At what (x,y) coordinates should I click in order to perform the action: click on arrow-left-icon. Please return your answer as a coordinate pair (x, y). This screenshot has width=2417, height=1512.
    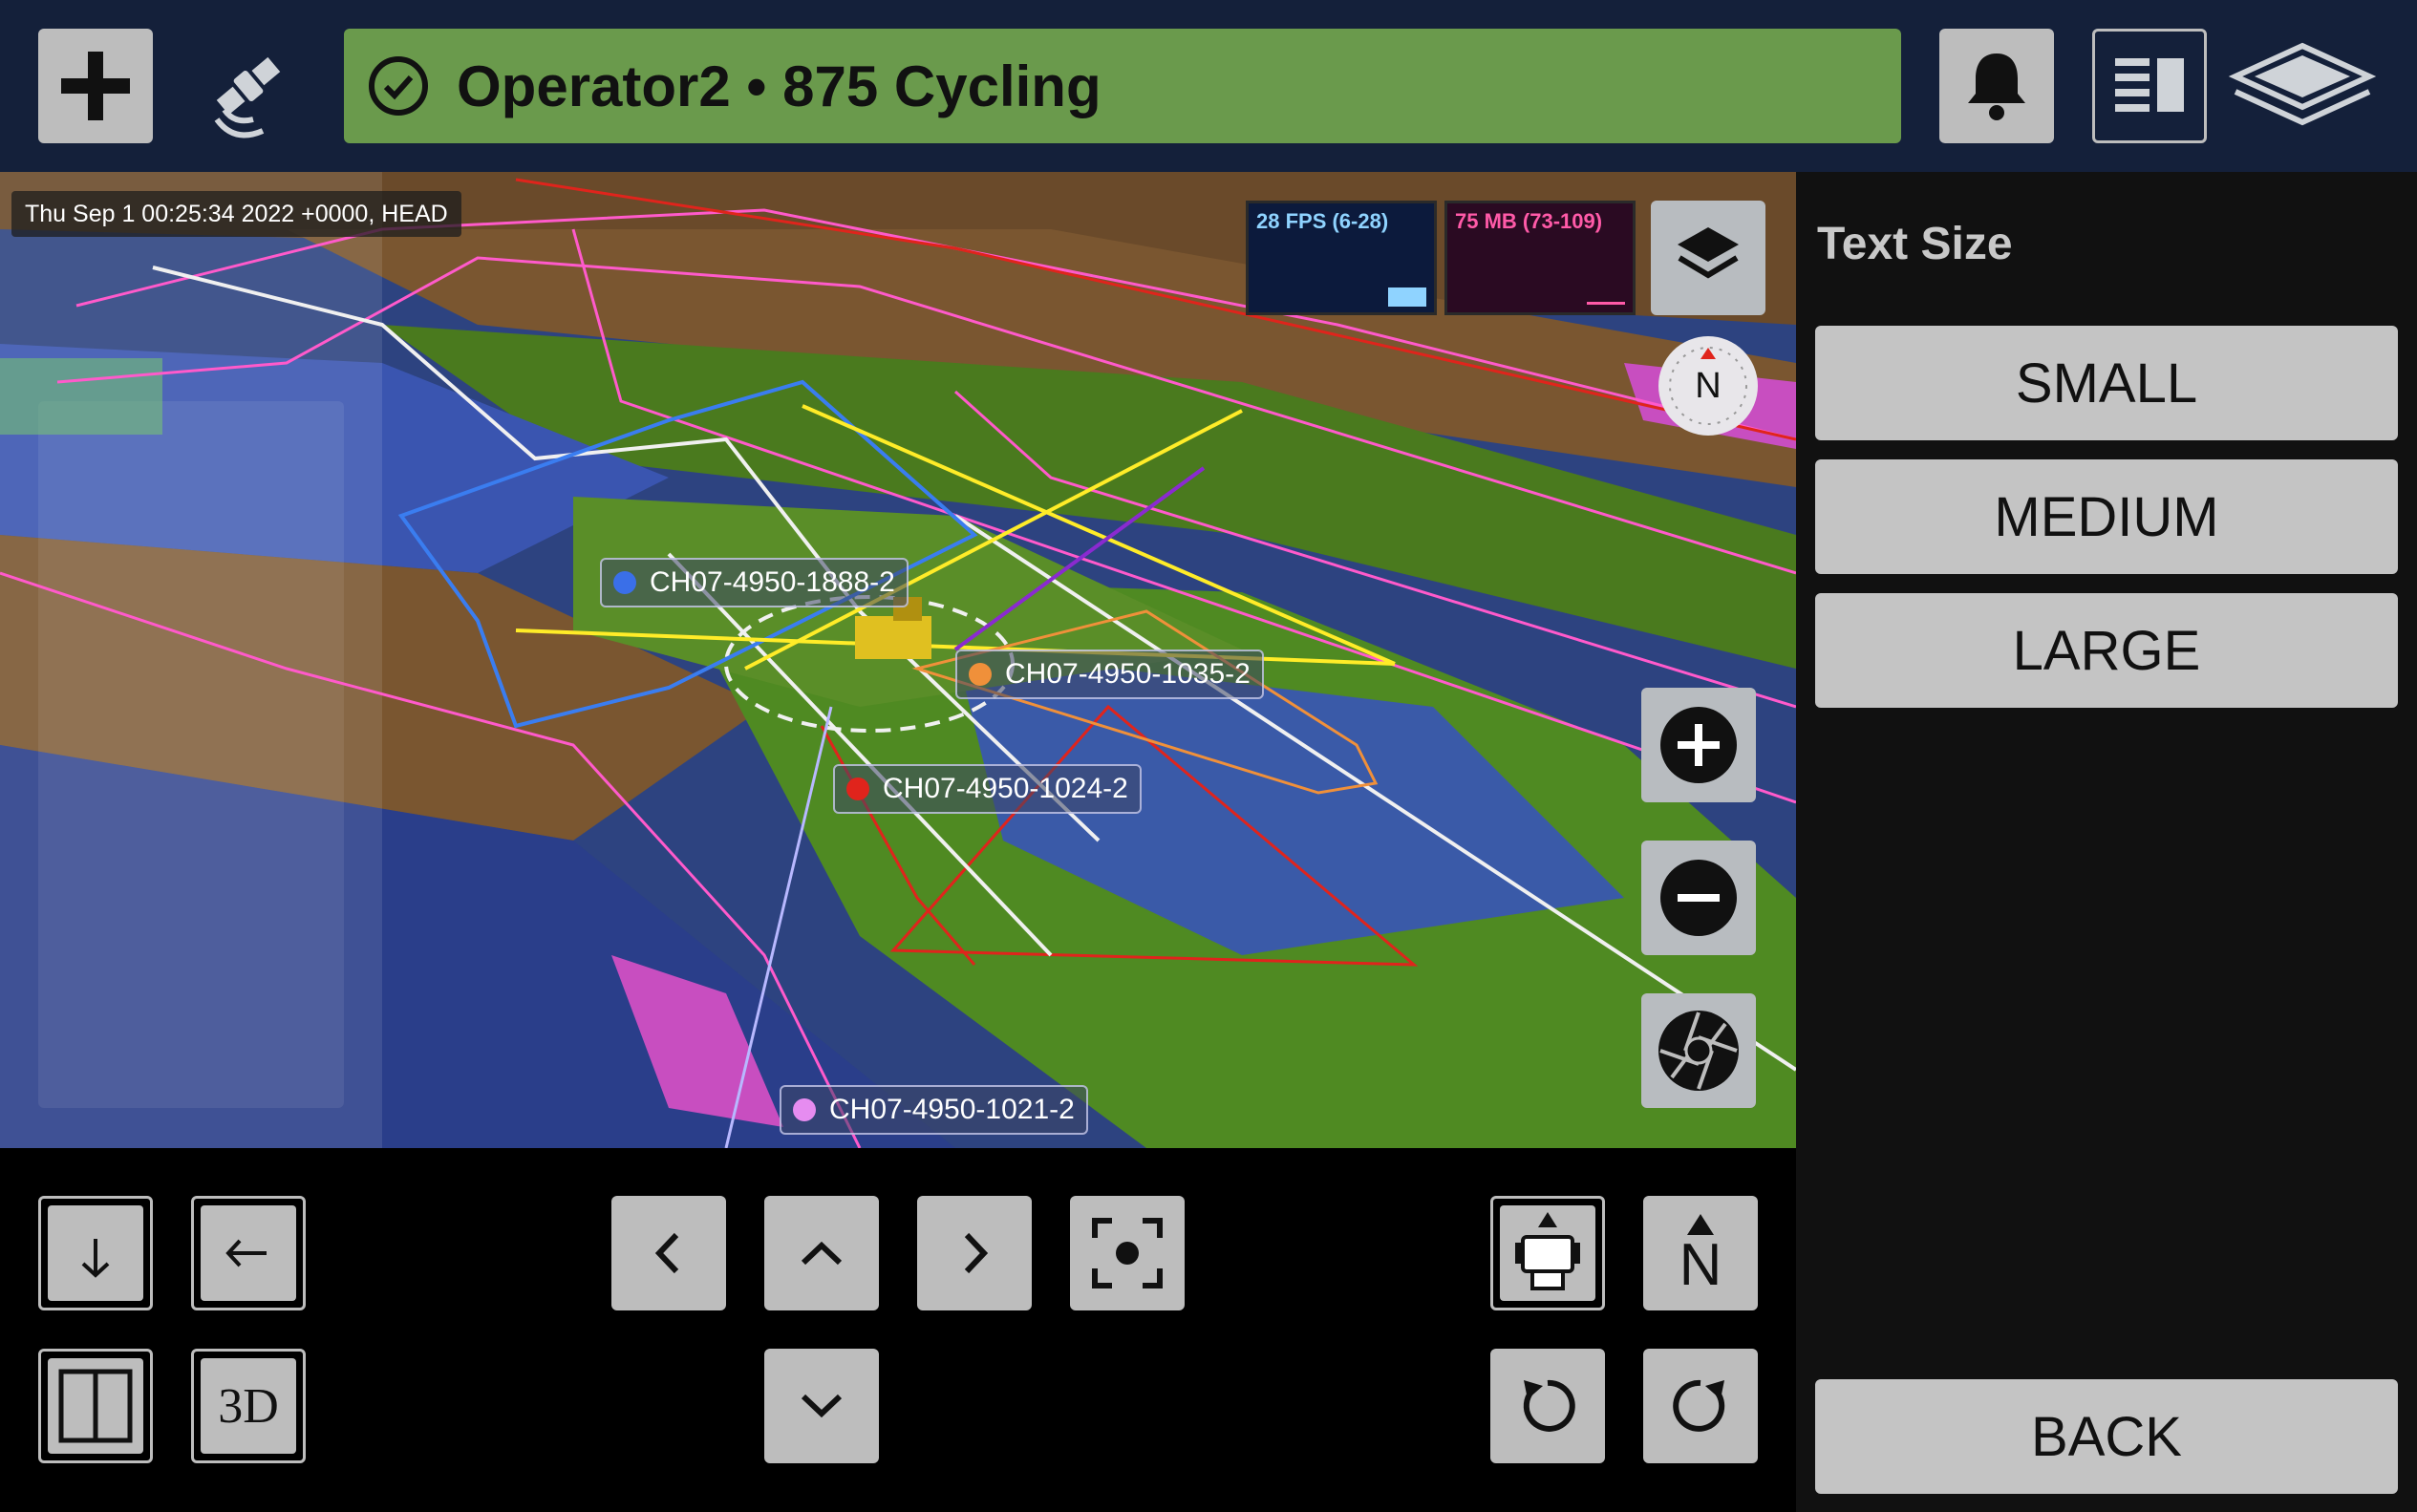
    Looking at the image, I should click on (246, 1253).